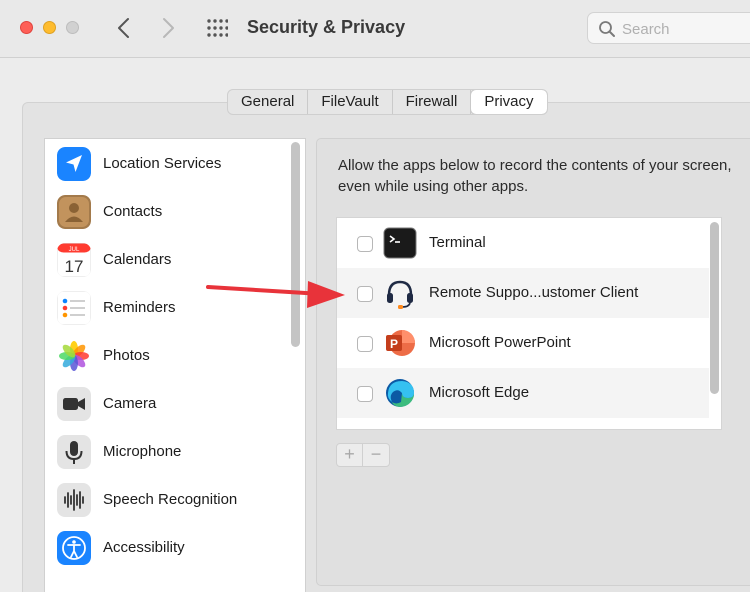 The height and width of the screenshot is (592, 750). I want to click on waveform-icon, so click(74, 500).